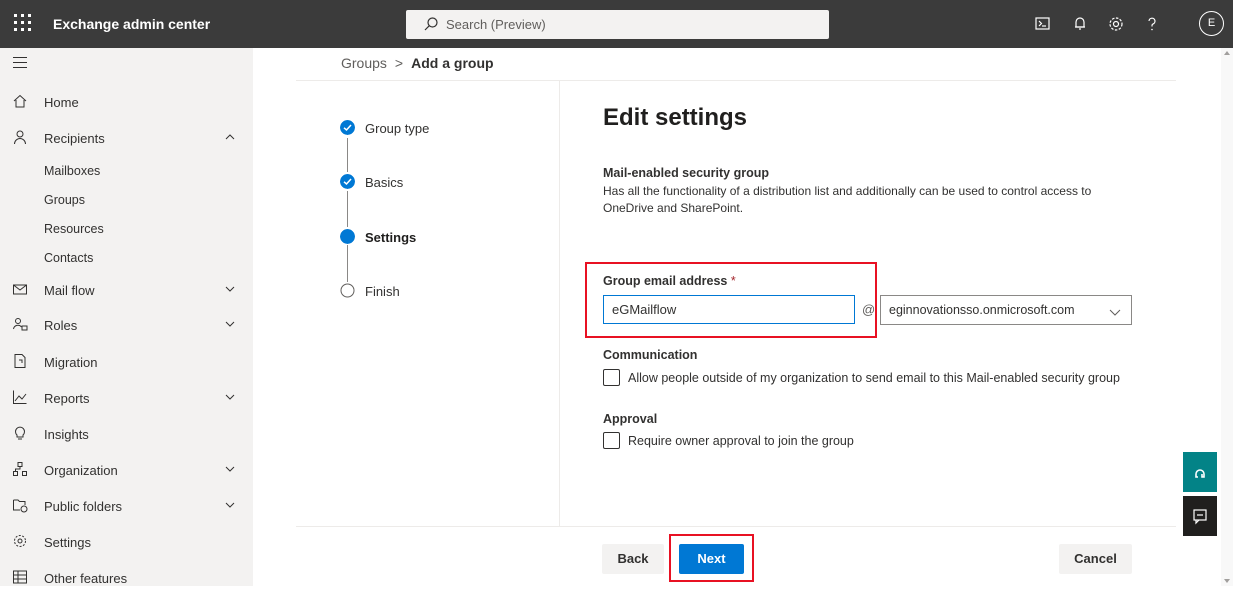 The width and height of the screenshot is (1233, 593). Describe the element at coordinates (1043, 24) in the screenshot. I see `terminal-icon` at that location.